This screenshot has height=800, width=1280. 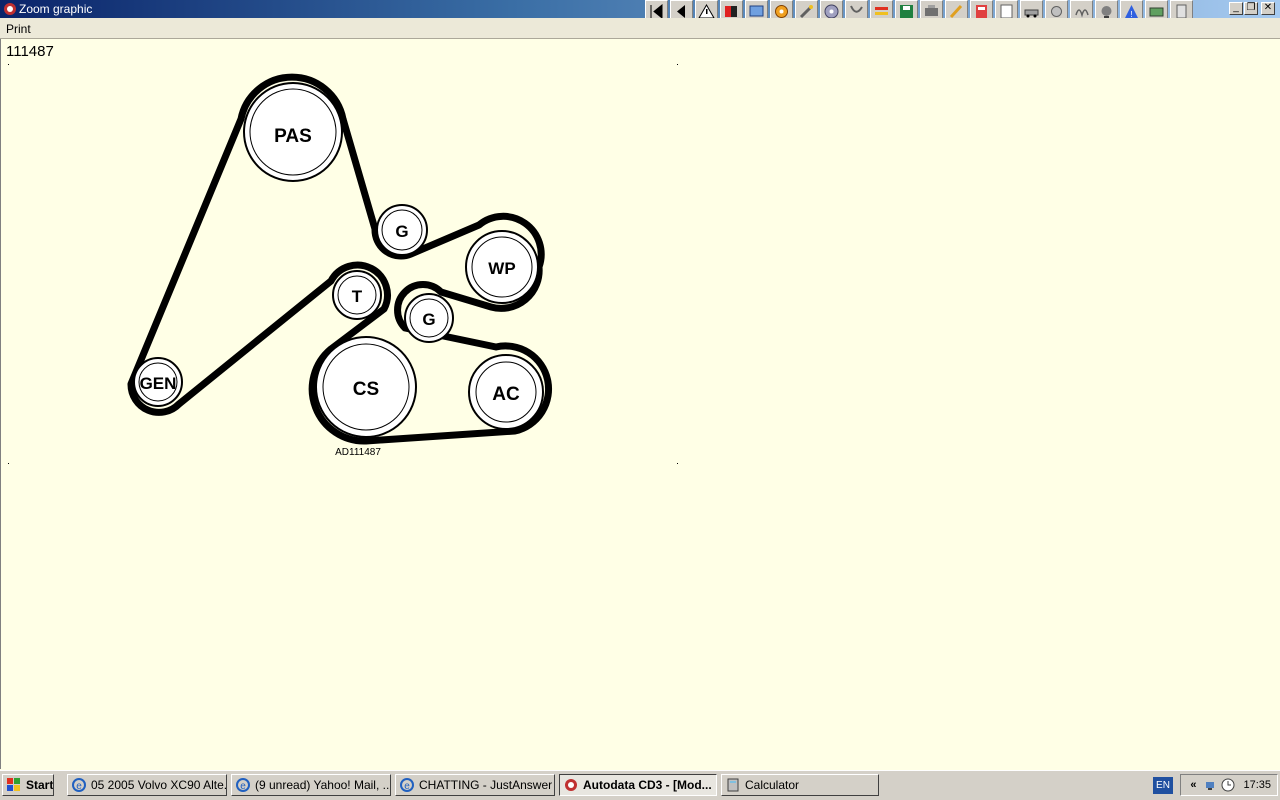 I want to click on pulley-label-g2: G, so click(x=428, y=319).